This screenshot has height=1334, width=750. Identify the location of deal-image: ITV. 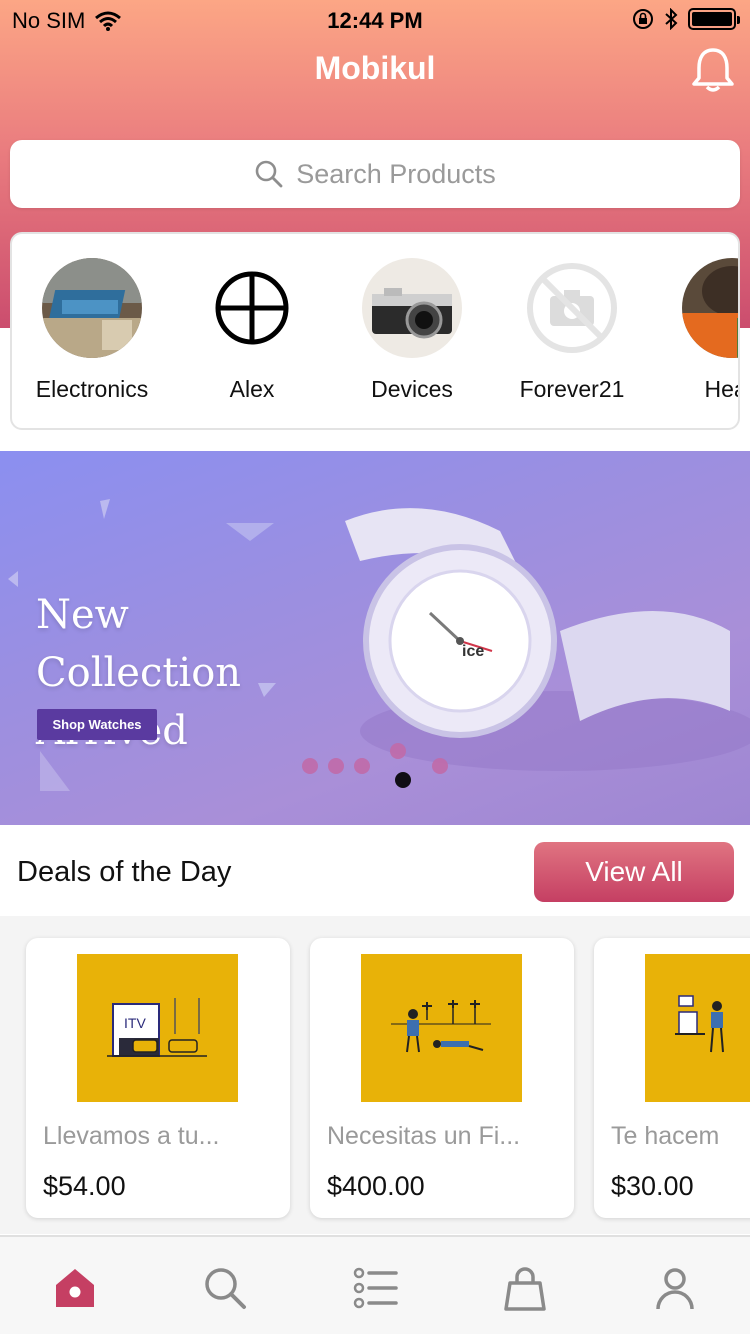
(157, 1028).